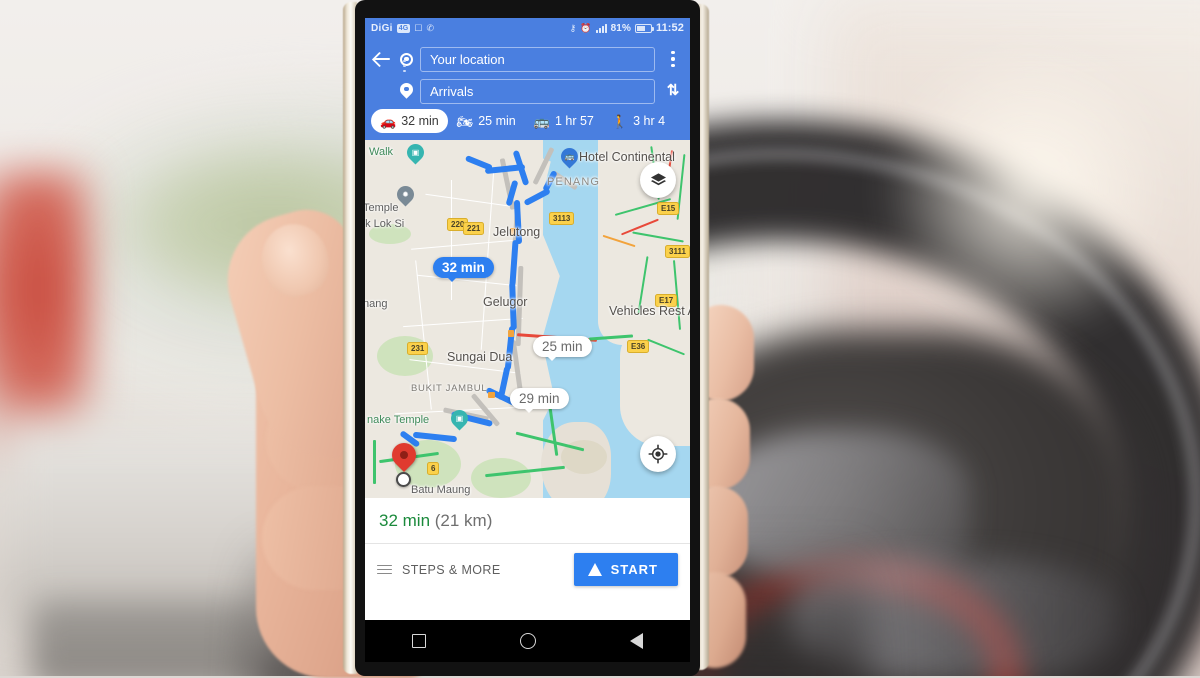 This screenshot has width=1200, height=678. What do you see at coordinates (586, 27) in the screenshot?
I see `alarm-icon: ⏰` at bounding box center [586, 27].